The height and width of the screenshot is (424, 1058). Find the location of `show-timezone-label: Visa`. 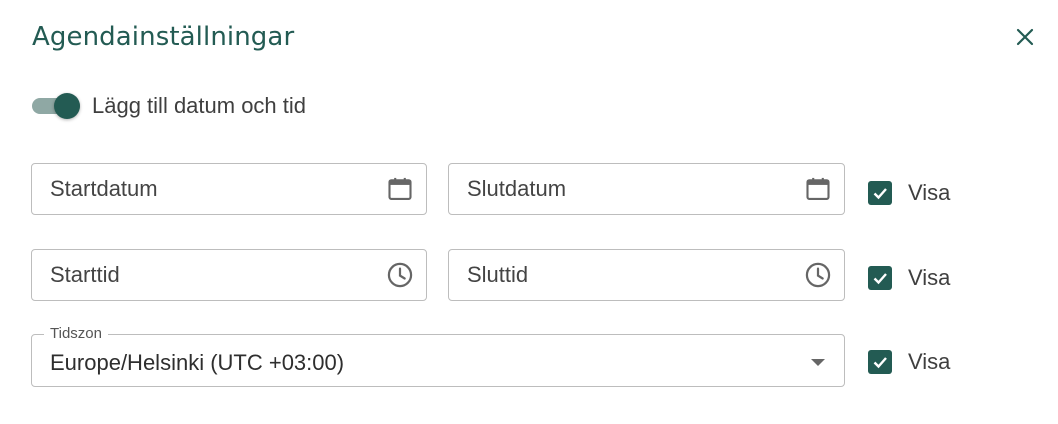

show-timezone-label: Visa is located at coordinates (929, 361).